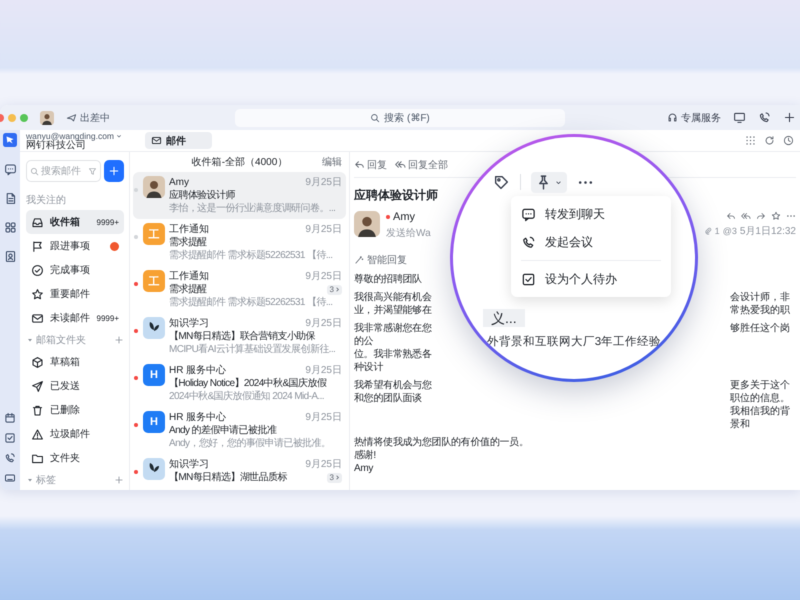 This screenshot has height=600, width=800. What do you see at coordinates (708, 231) in the screenshot?
I see `paperclip-icon` at bounding box center [708, 231].